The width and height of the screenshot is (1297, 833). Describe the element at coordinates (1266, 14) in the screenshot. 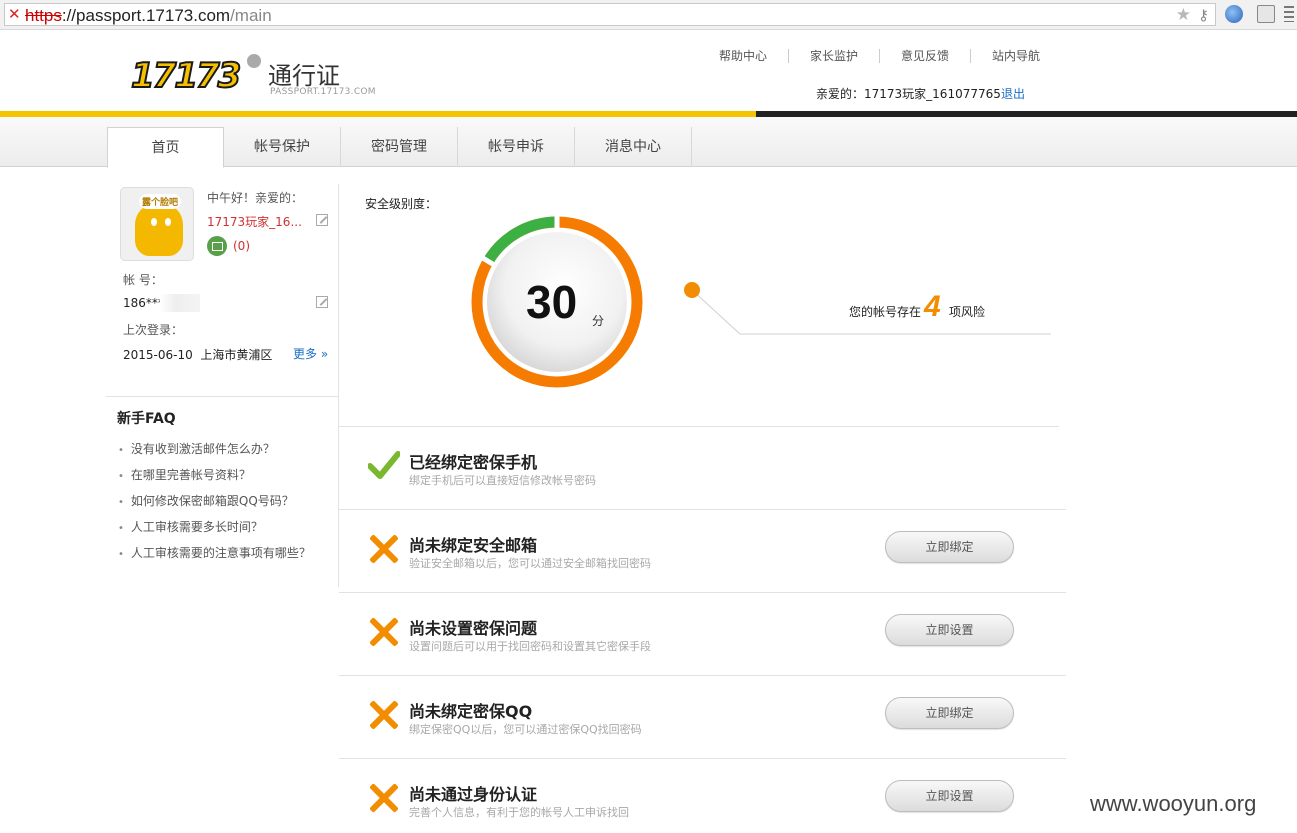

I see `extension-icon` at that location.